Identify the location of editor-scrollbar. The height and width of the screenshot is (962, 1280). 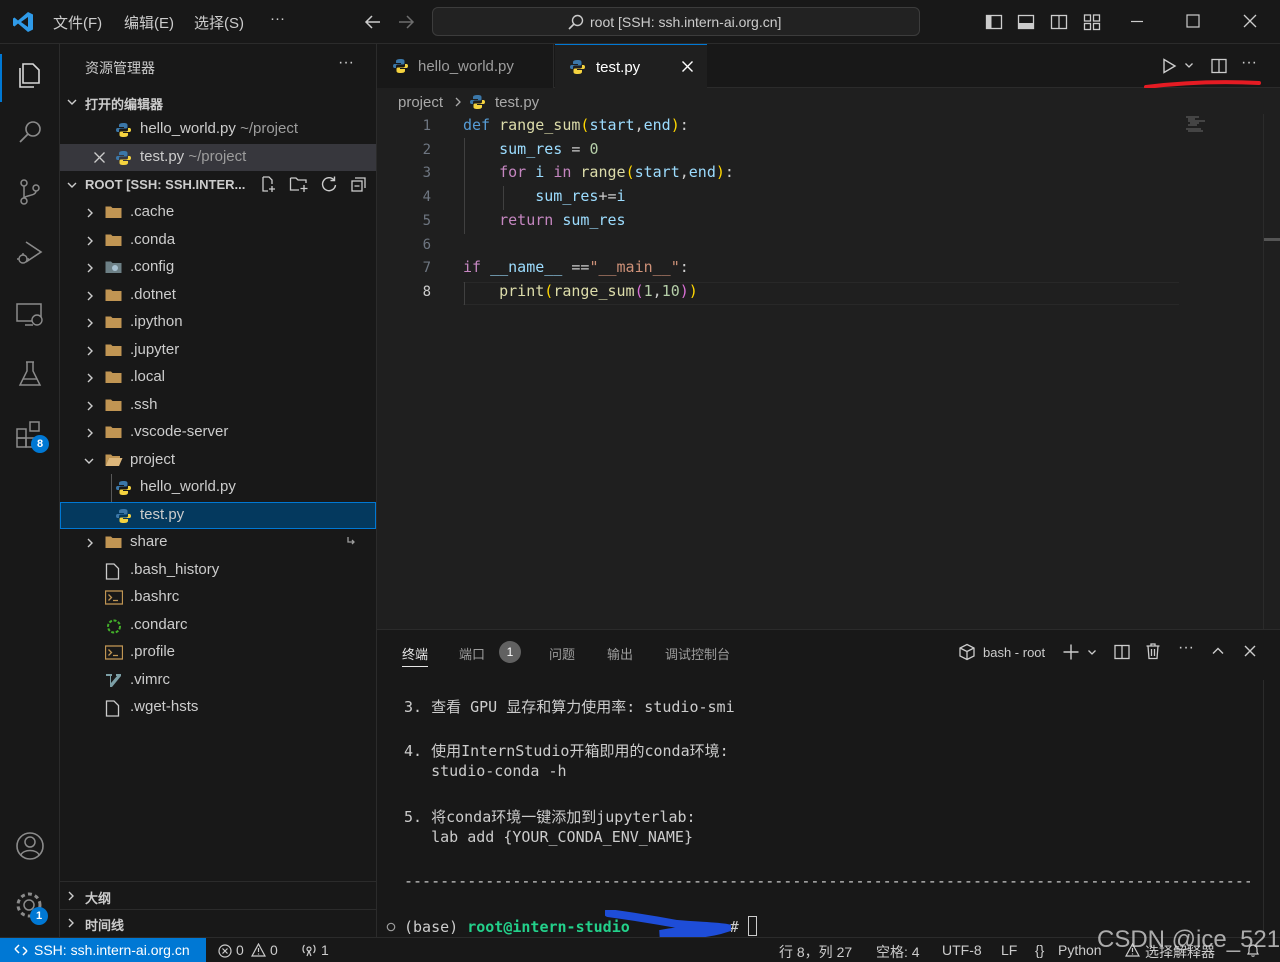
(1271, 371).